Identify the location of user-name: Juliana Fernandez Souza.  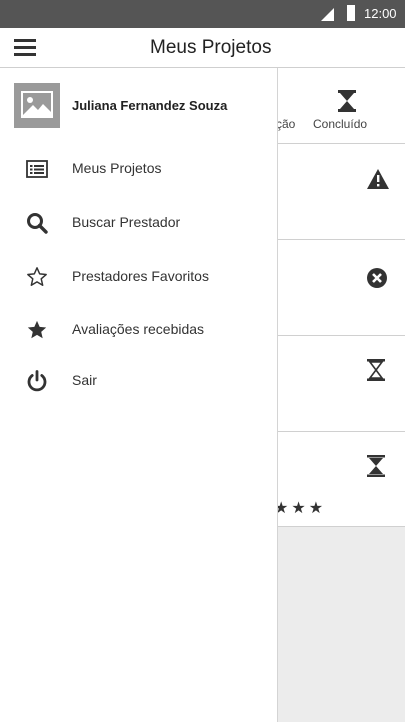
(150, 105).